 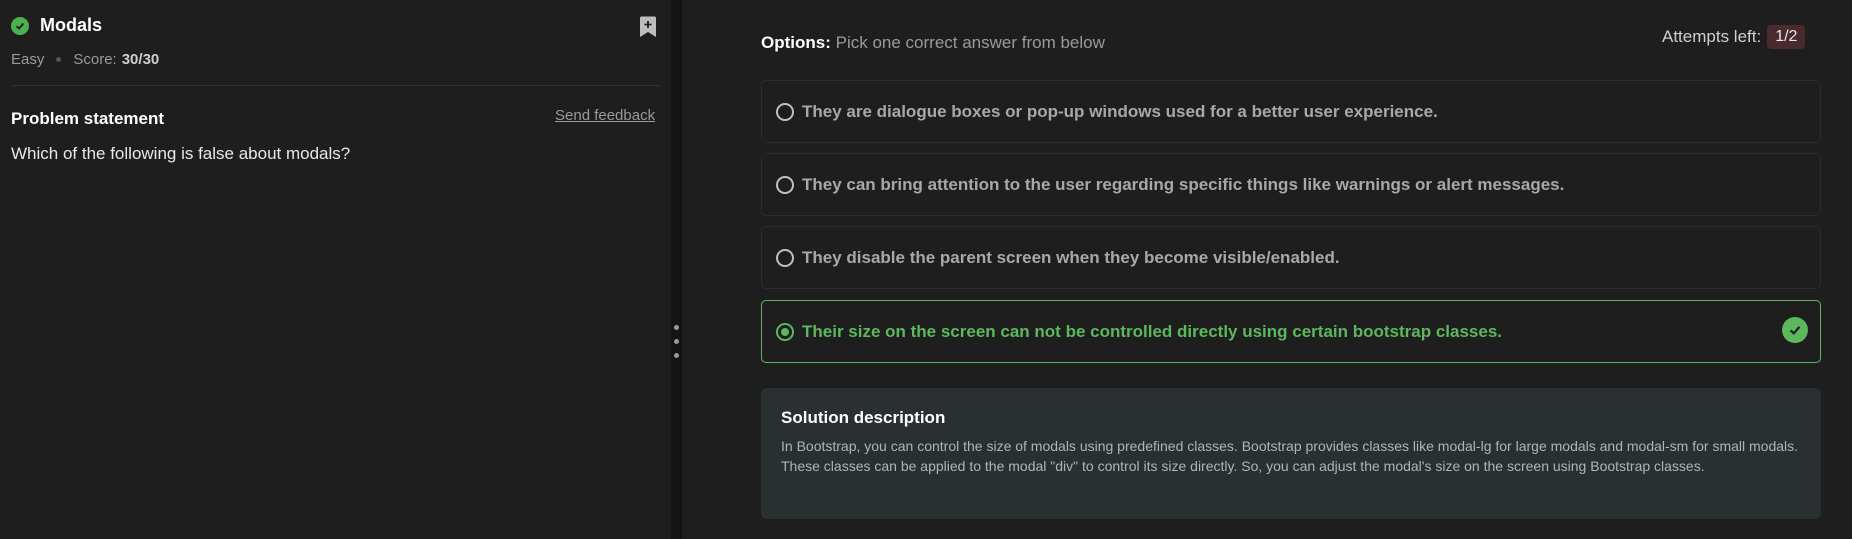 What do you see at coordinates (1786, 37) in the screenshot?
I see `attempts-badge: 1/2` at bounding box center [1786, 37].